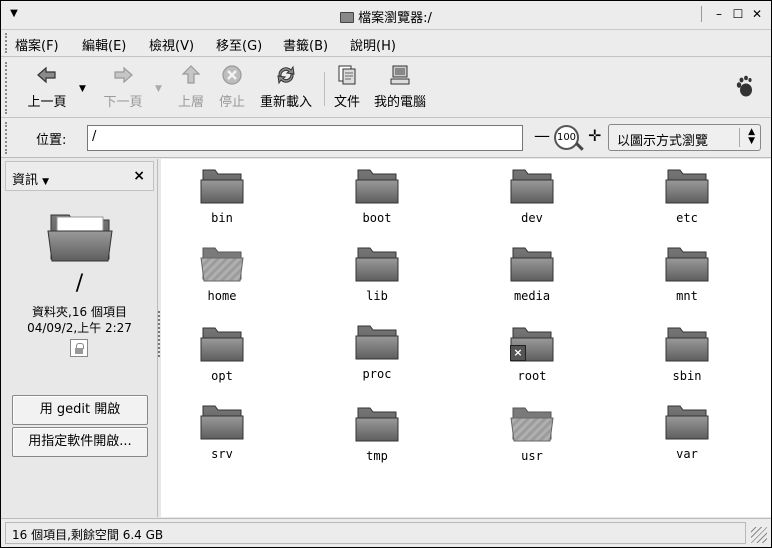  Describe the element at coordinates (79, 328) in the screenshot. I see `folder-modified-date: 04/09/2,上午 2:27` at that location.